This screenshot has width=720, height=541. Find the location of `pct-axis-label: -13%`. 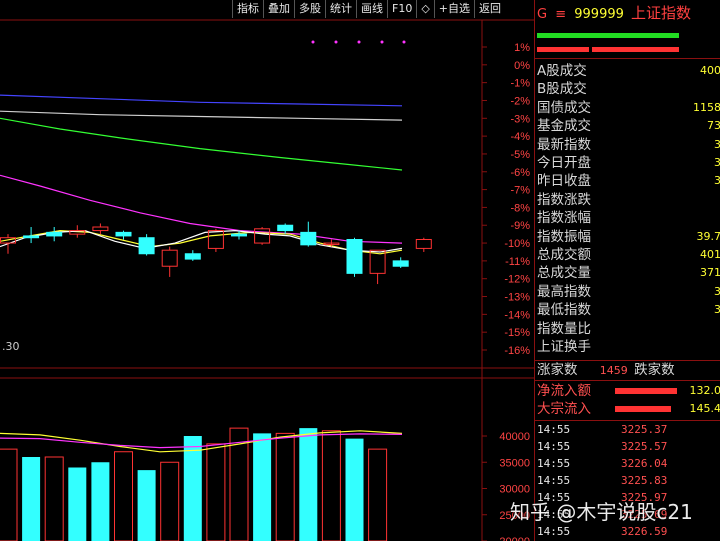

pct-axis-label: -13% is located at coordinates (517, 298).